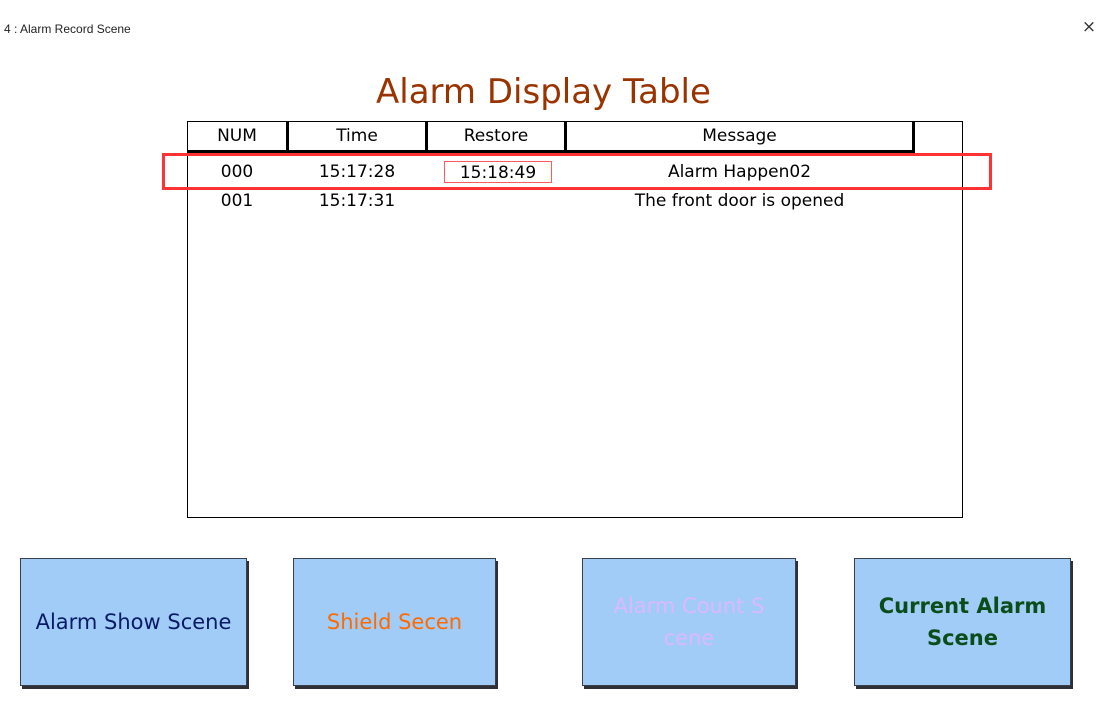 Image resolution: width=1105 pixels, height=702 pixels. What do you see at coordinates (575, 172) in the screenshot?
I see `table-row: 000 15:17:28 15:18:49 Alarm Happen02` at bounding box center [575, 172].